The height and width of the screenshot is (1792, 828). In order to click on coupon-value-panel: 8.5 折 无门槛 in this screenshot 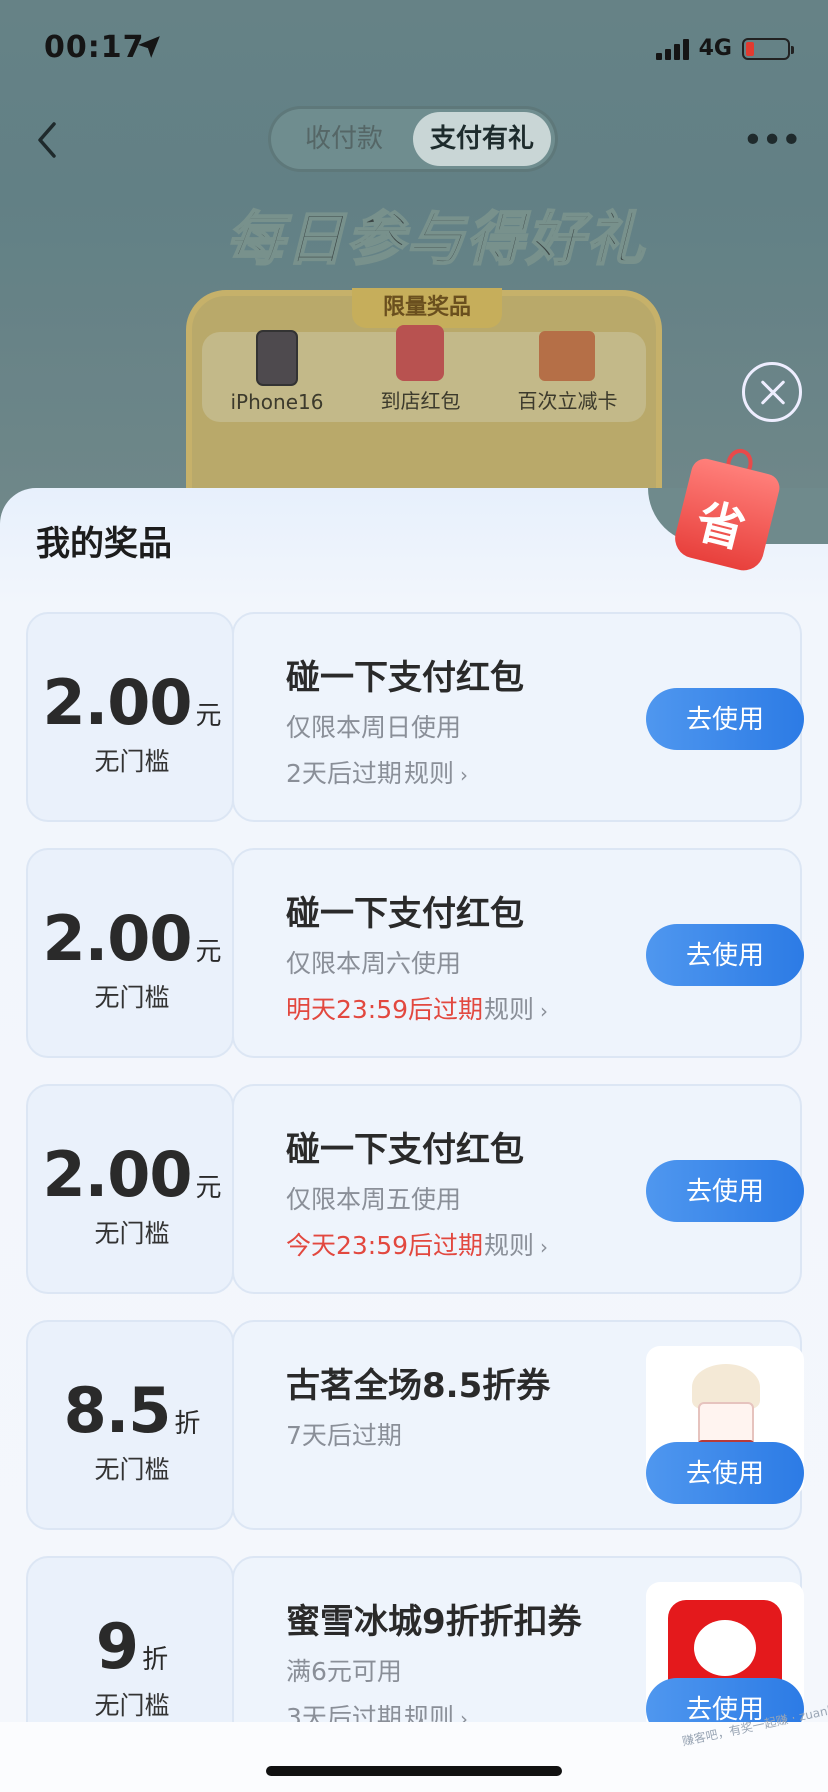, I will do `click(130, 1425)`.